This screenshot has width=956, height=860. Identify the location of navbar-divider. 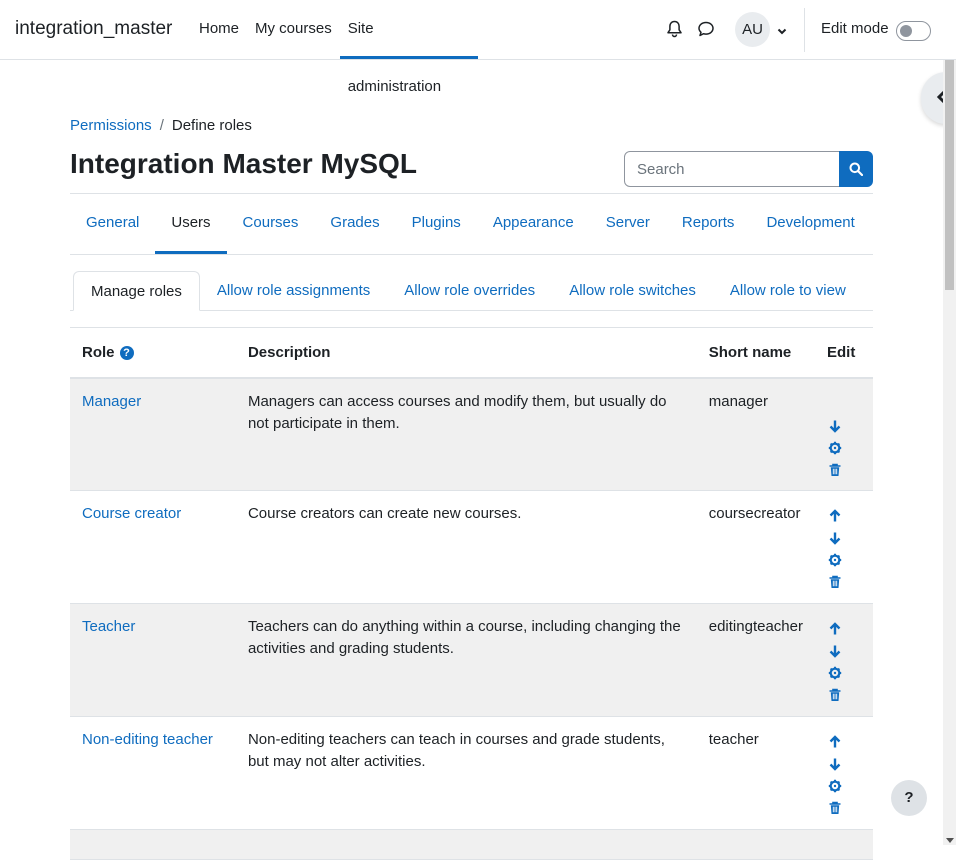
(804, 30).